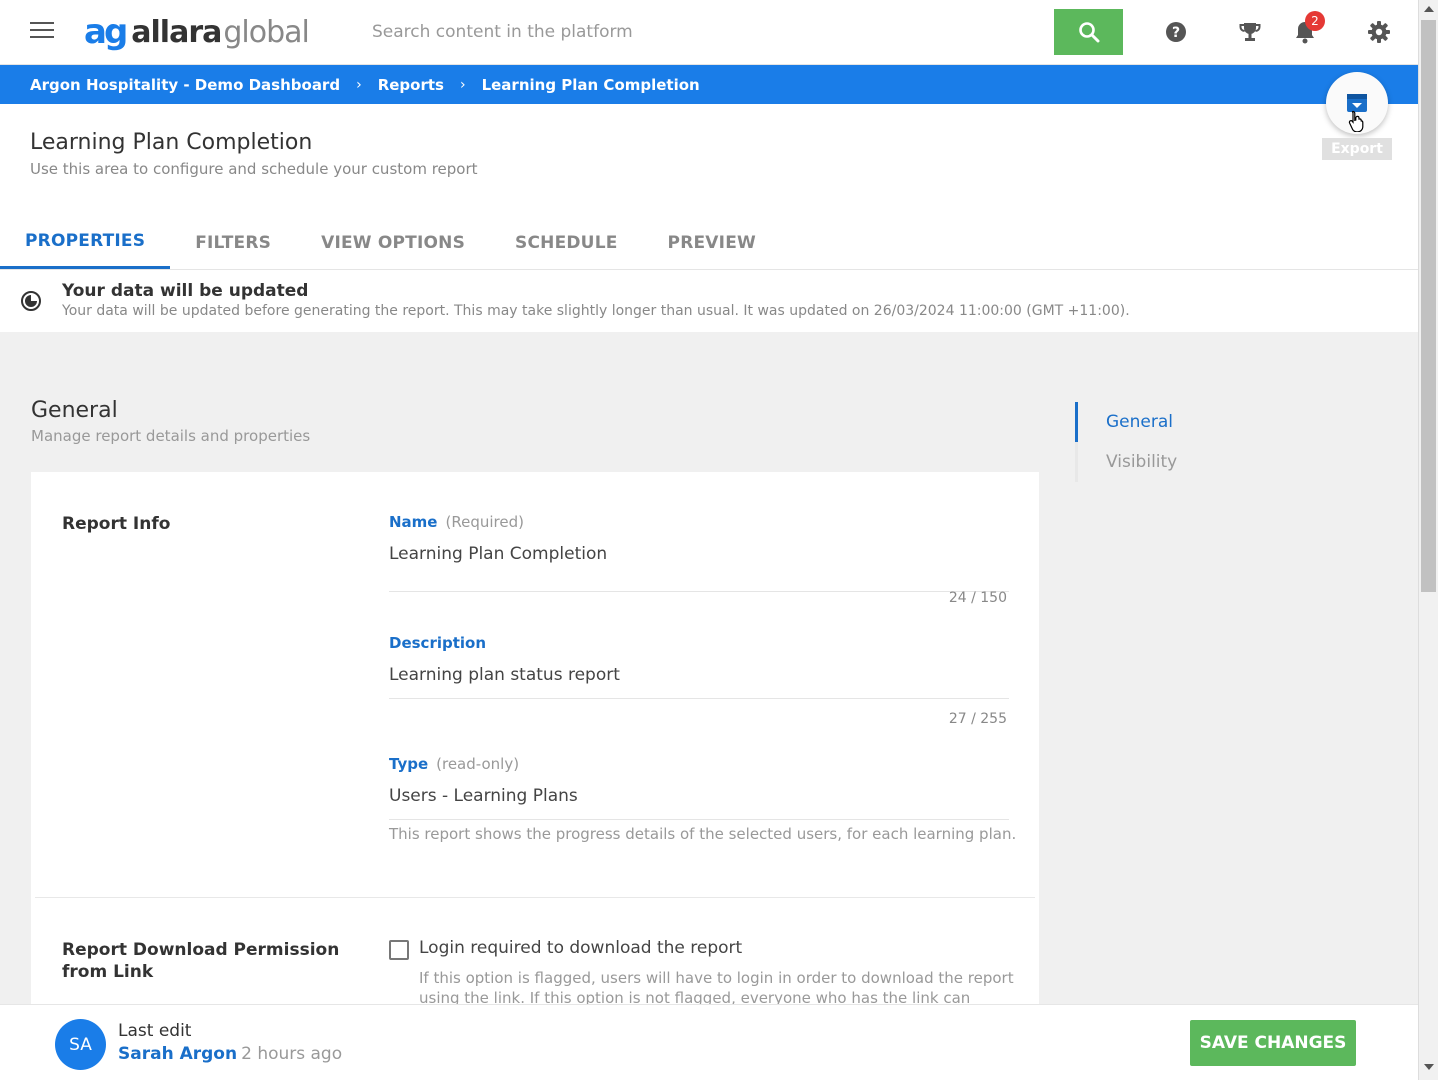  Describe the element at coordinates (1273, 1043) in the screenshot. I see `save-changes-button: SAVE CHANGES` at that location.